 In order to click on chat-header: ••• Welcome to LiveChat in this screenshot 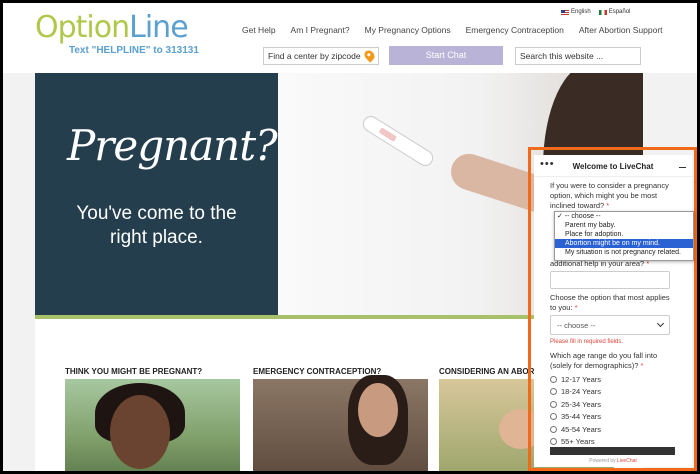, I will do `click(613, 166)`.